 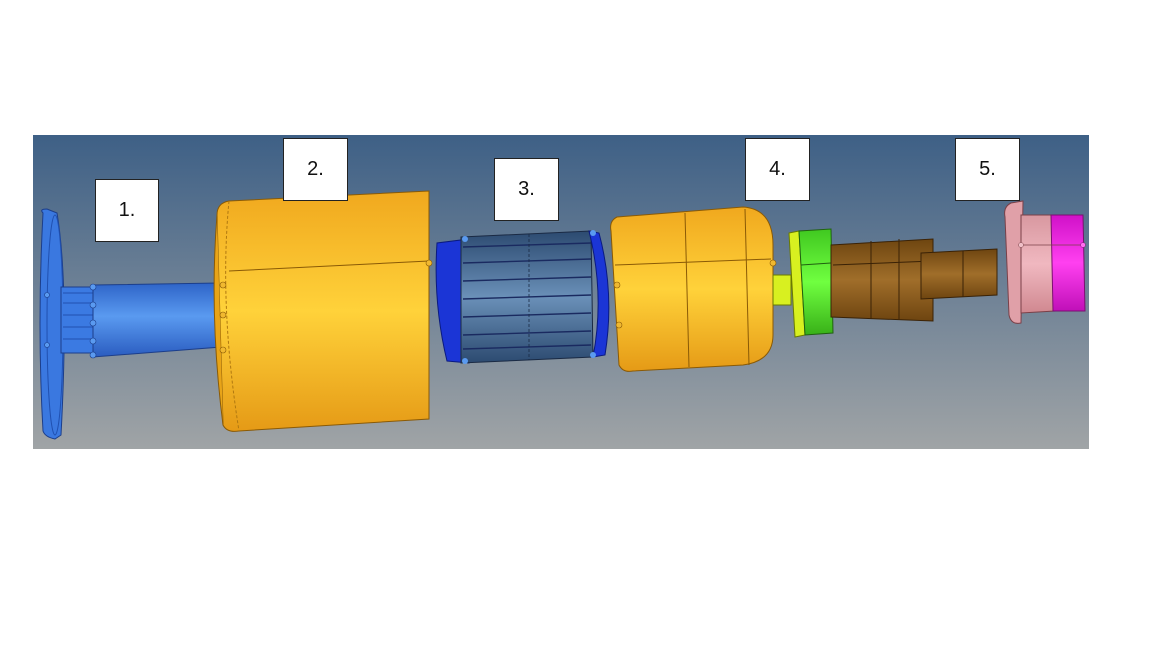 I want to click on callout-label-3: 3., so click(x=526, y=189).